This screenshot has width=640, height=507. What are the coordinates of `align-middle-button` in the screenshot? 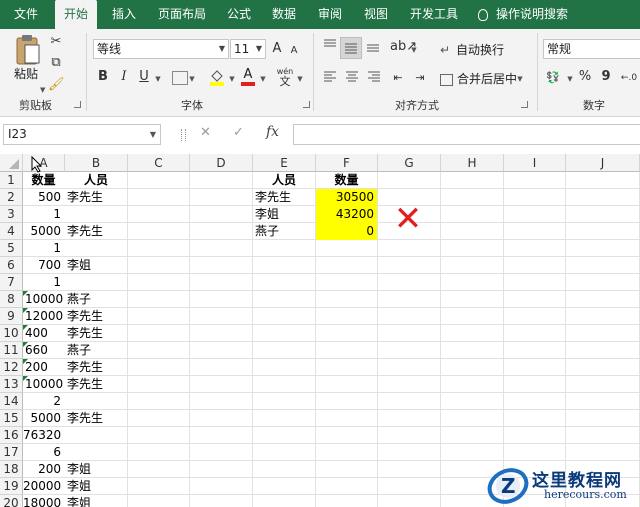 It's located at (351, 48).